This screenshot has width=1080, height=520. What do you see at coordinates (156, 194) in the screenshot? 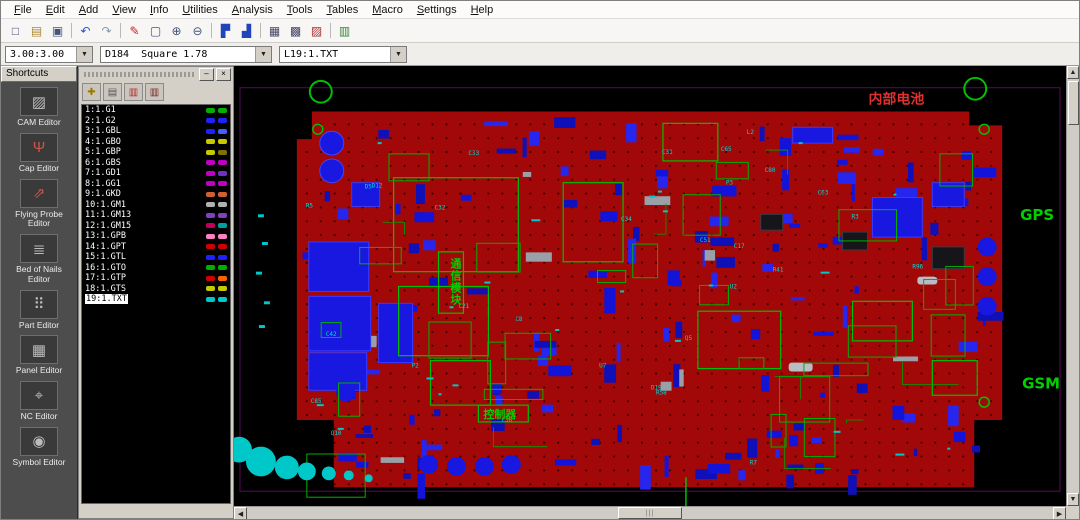
I see `layer-row: 9:1.GKD` at bounding box center [156, 194].